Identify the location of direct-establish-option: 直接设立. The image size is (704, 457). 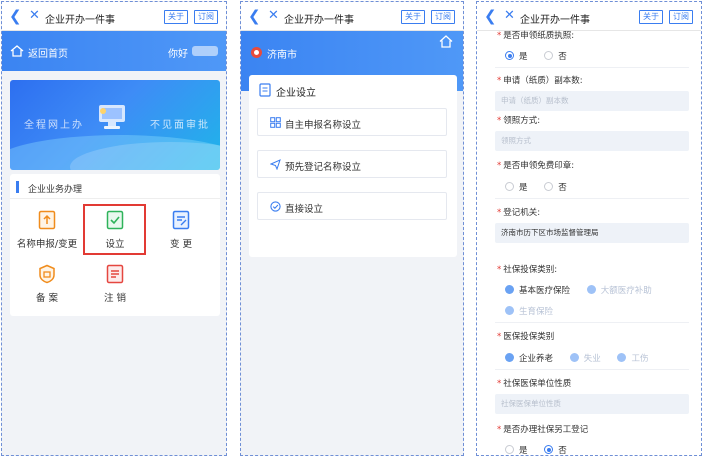
(352, 206).